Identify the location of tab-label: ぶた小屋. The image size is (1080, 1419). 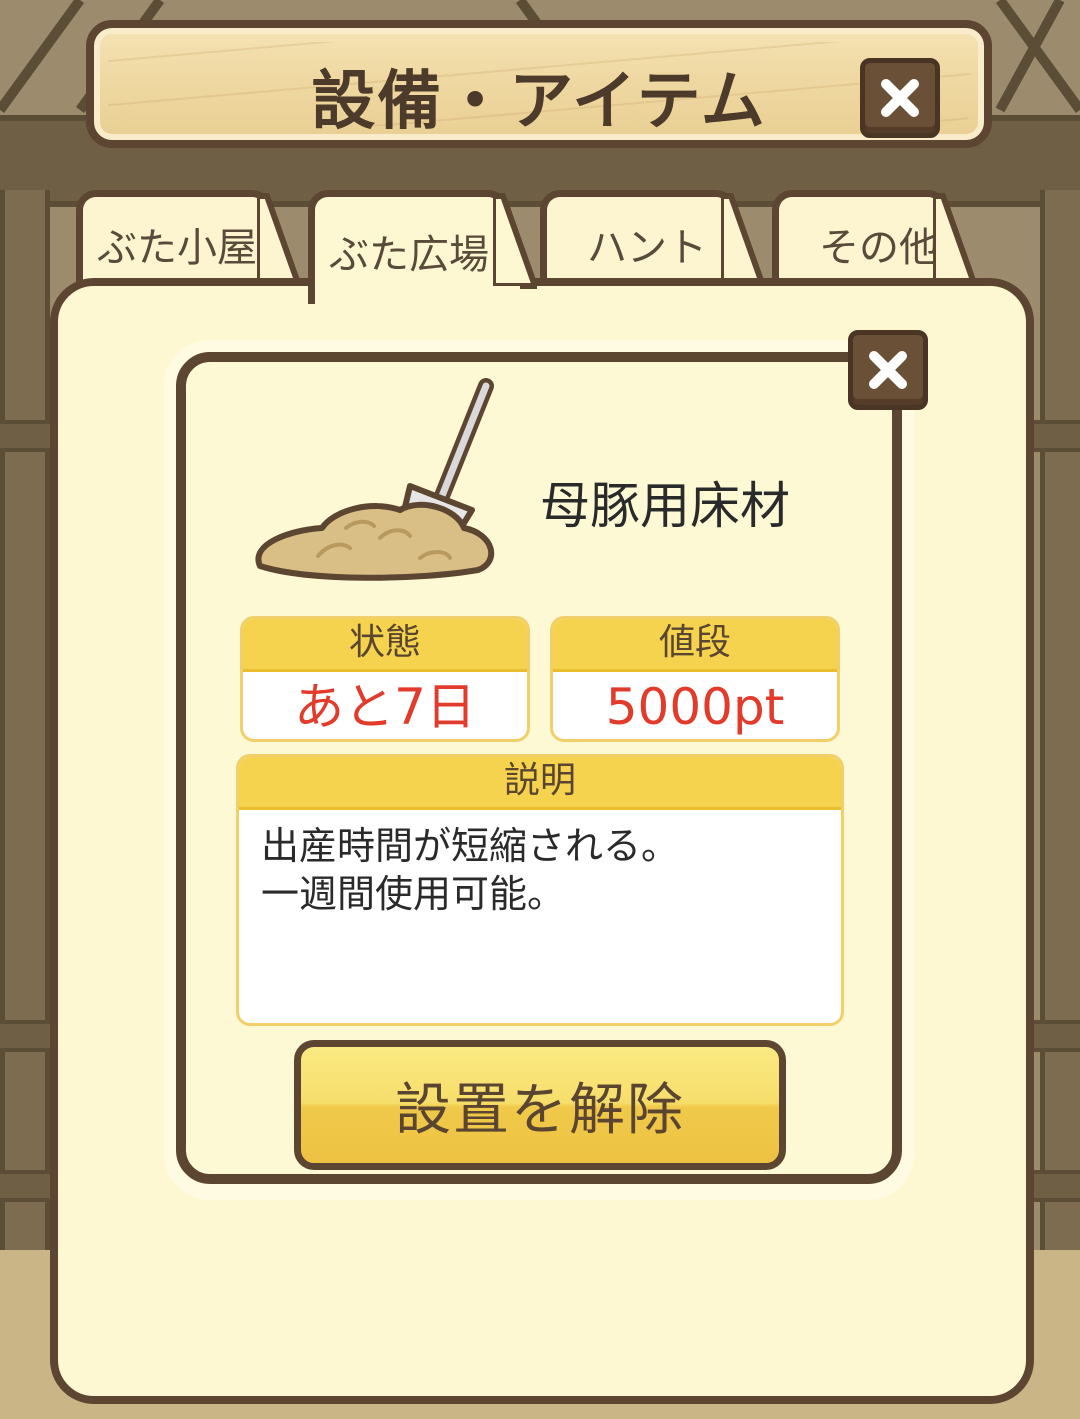
(177, 247).